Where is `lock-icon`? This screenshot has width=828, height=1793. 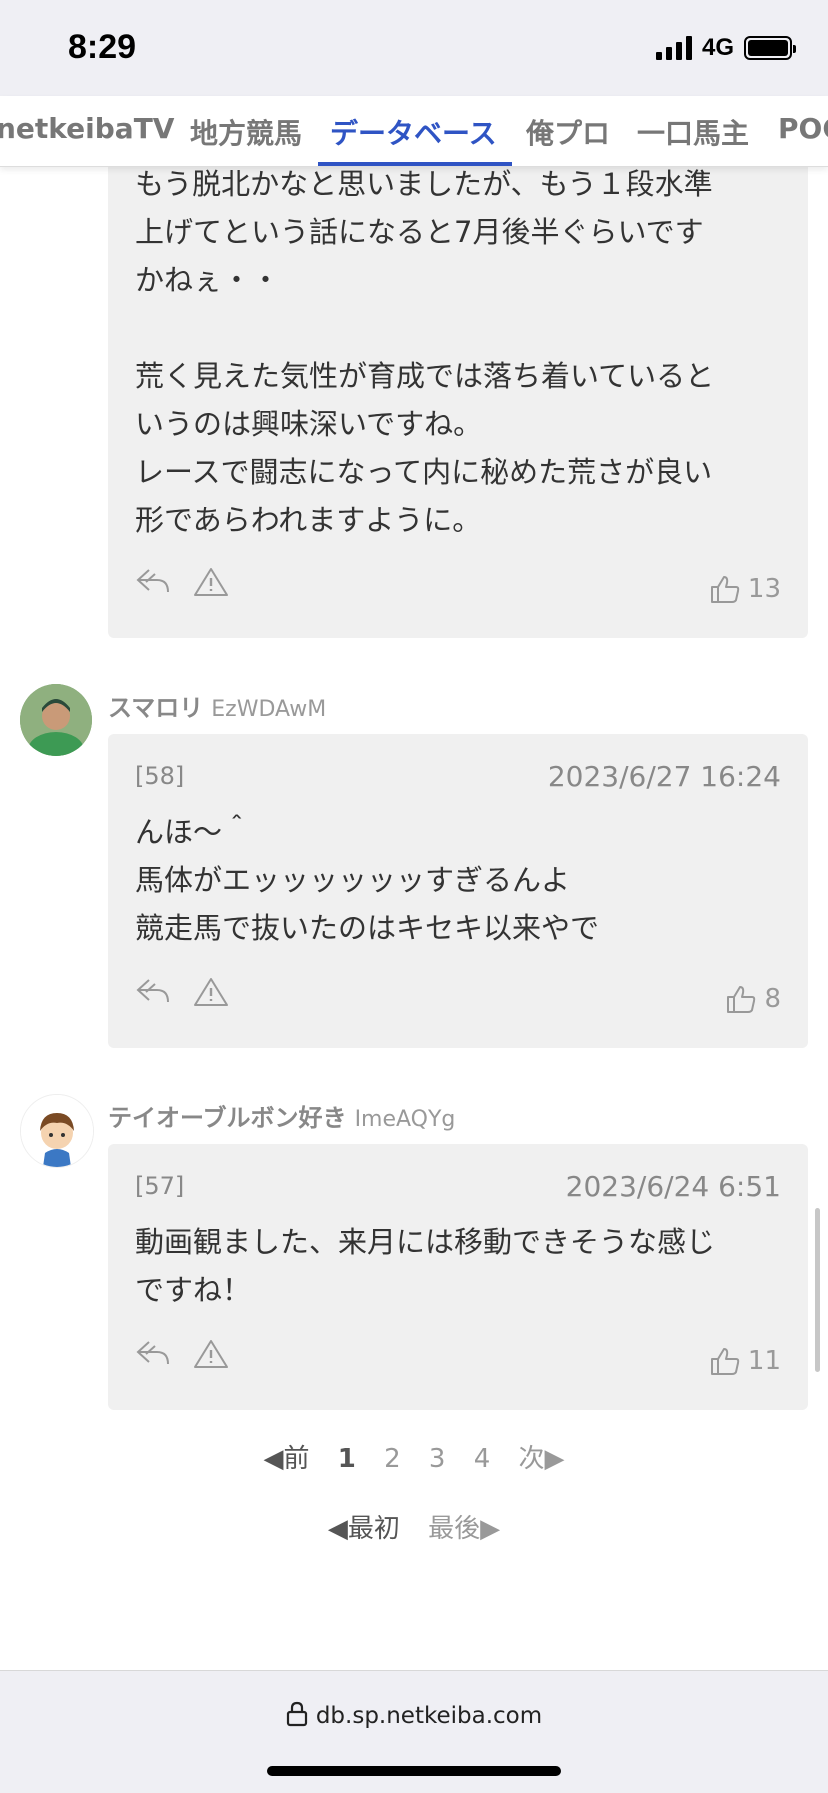 lock-icon is located at coordinates (296, 1714).